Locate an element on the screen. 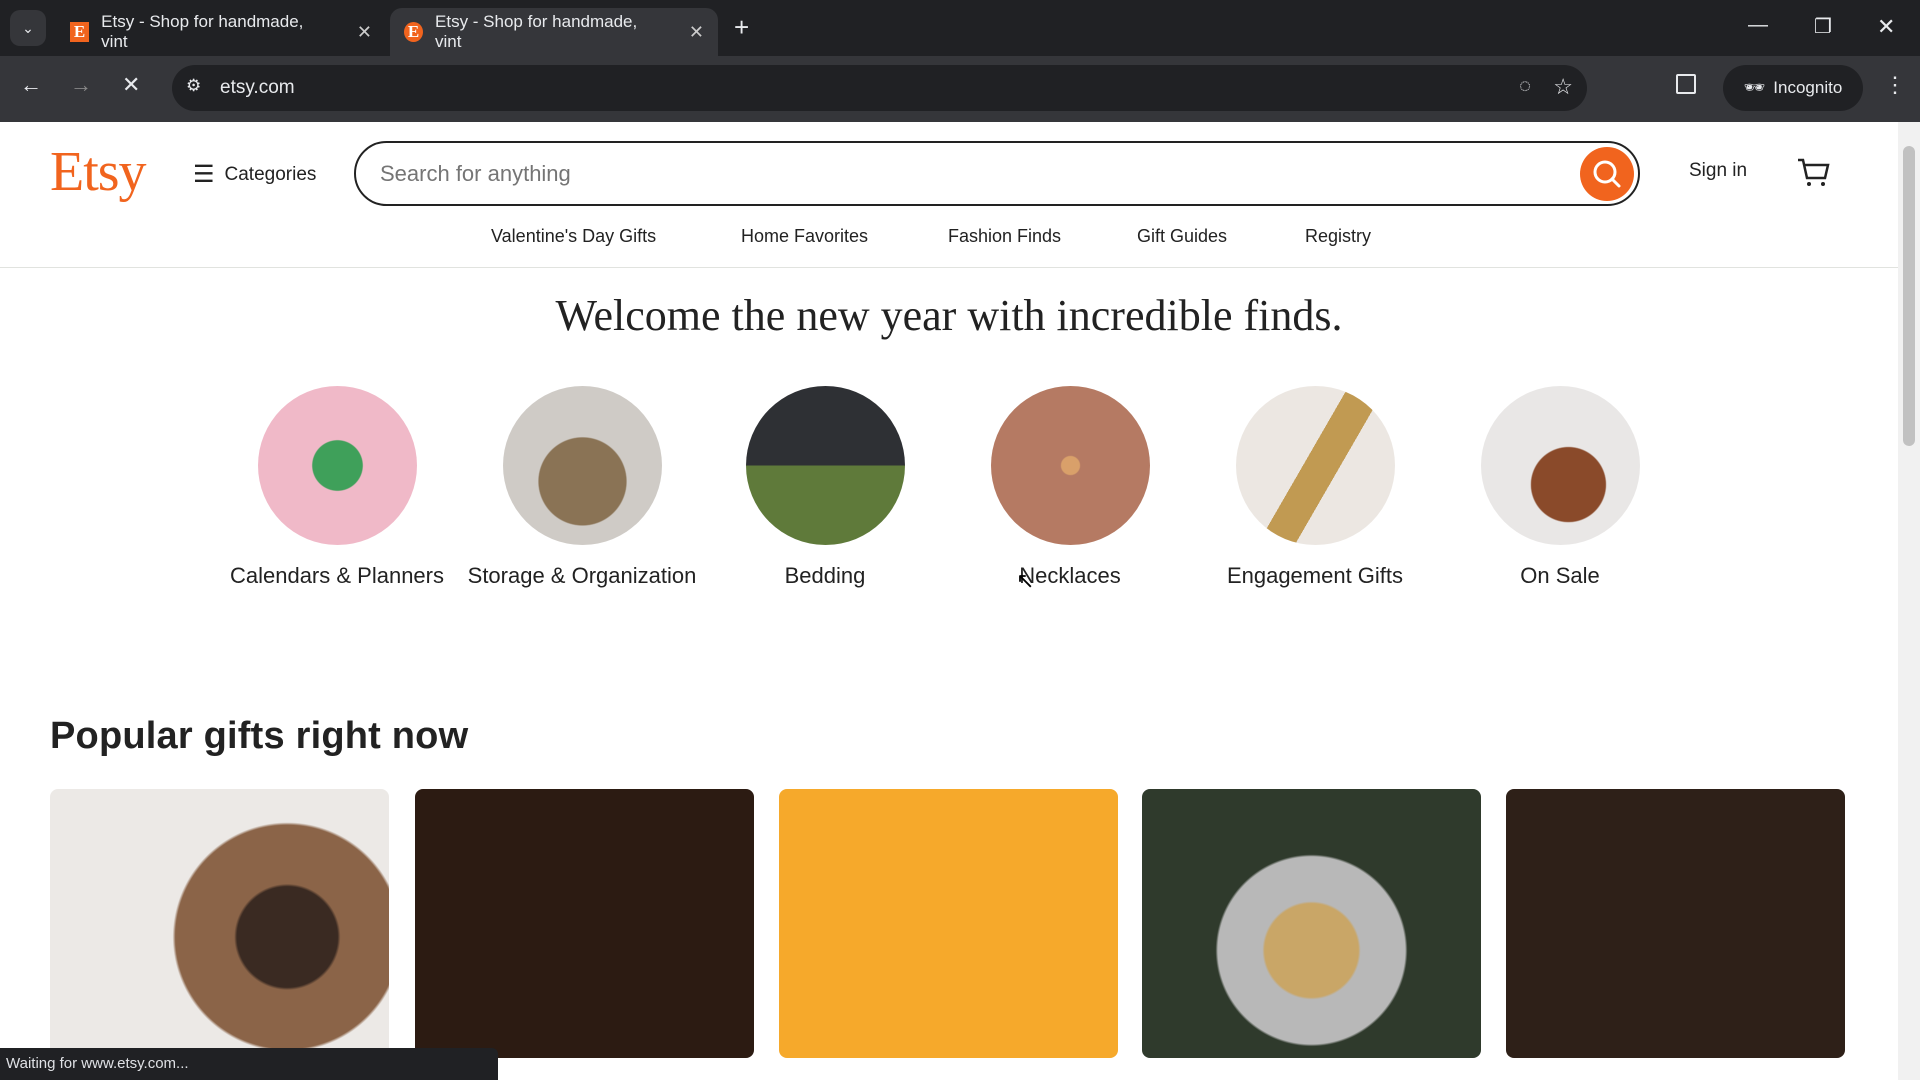 This screenshot has height=1080, width=1920. browser-toolbar: ← → ✕ ⚙ etsy.com ◌ ☆ 🕶 Incognito ⋮ is located at coordinates (960, 89).